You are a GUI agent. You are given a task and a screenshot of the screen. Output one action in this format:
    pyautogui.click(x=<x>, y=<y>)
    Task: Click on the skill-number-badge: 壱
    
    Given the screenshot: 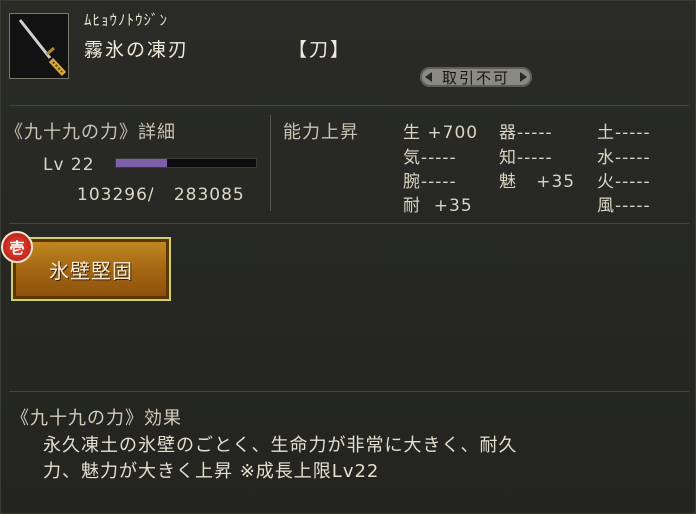 What is the action you would take?
    pyautogui.click(x=17, y=247)
    